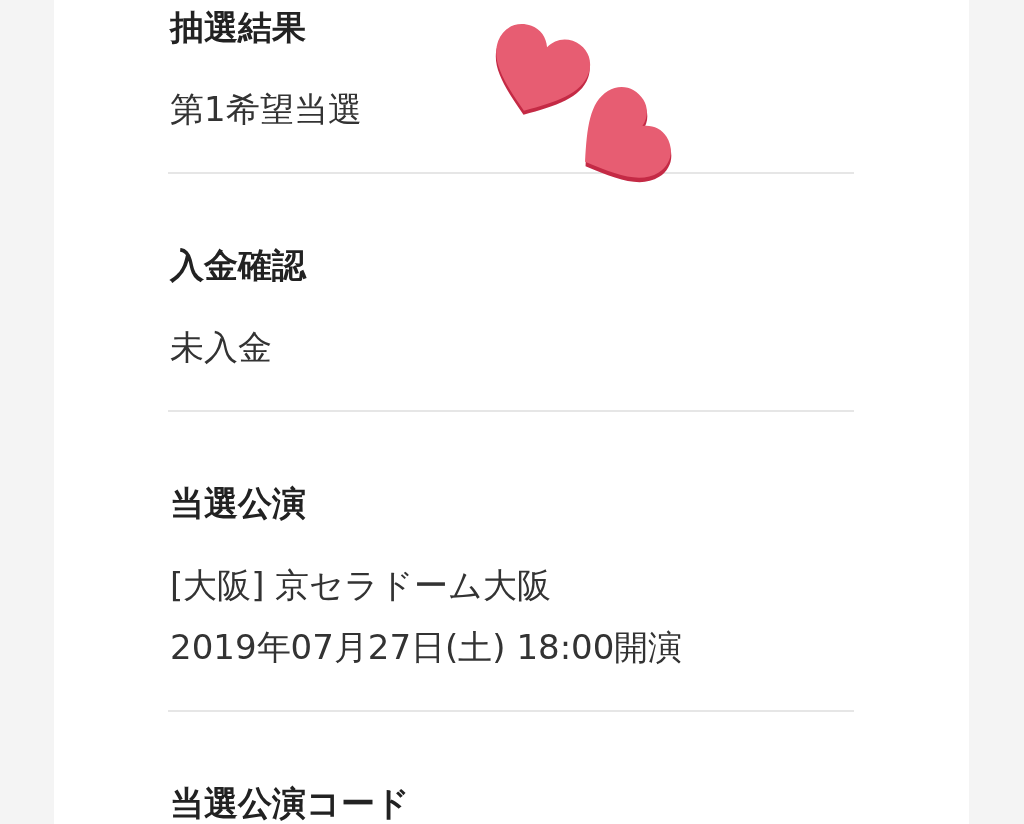 The width and height of the screenshot is (1024, 824). I want to click on section-heading: 入金確認, so click(239, 265).